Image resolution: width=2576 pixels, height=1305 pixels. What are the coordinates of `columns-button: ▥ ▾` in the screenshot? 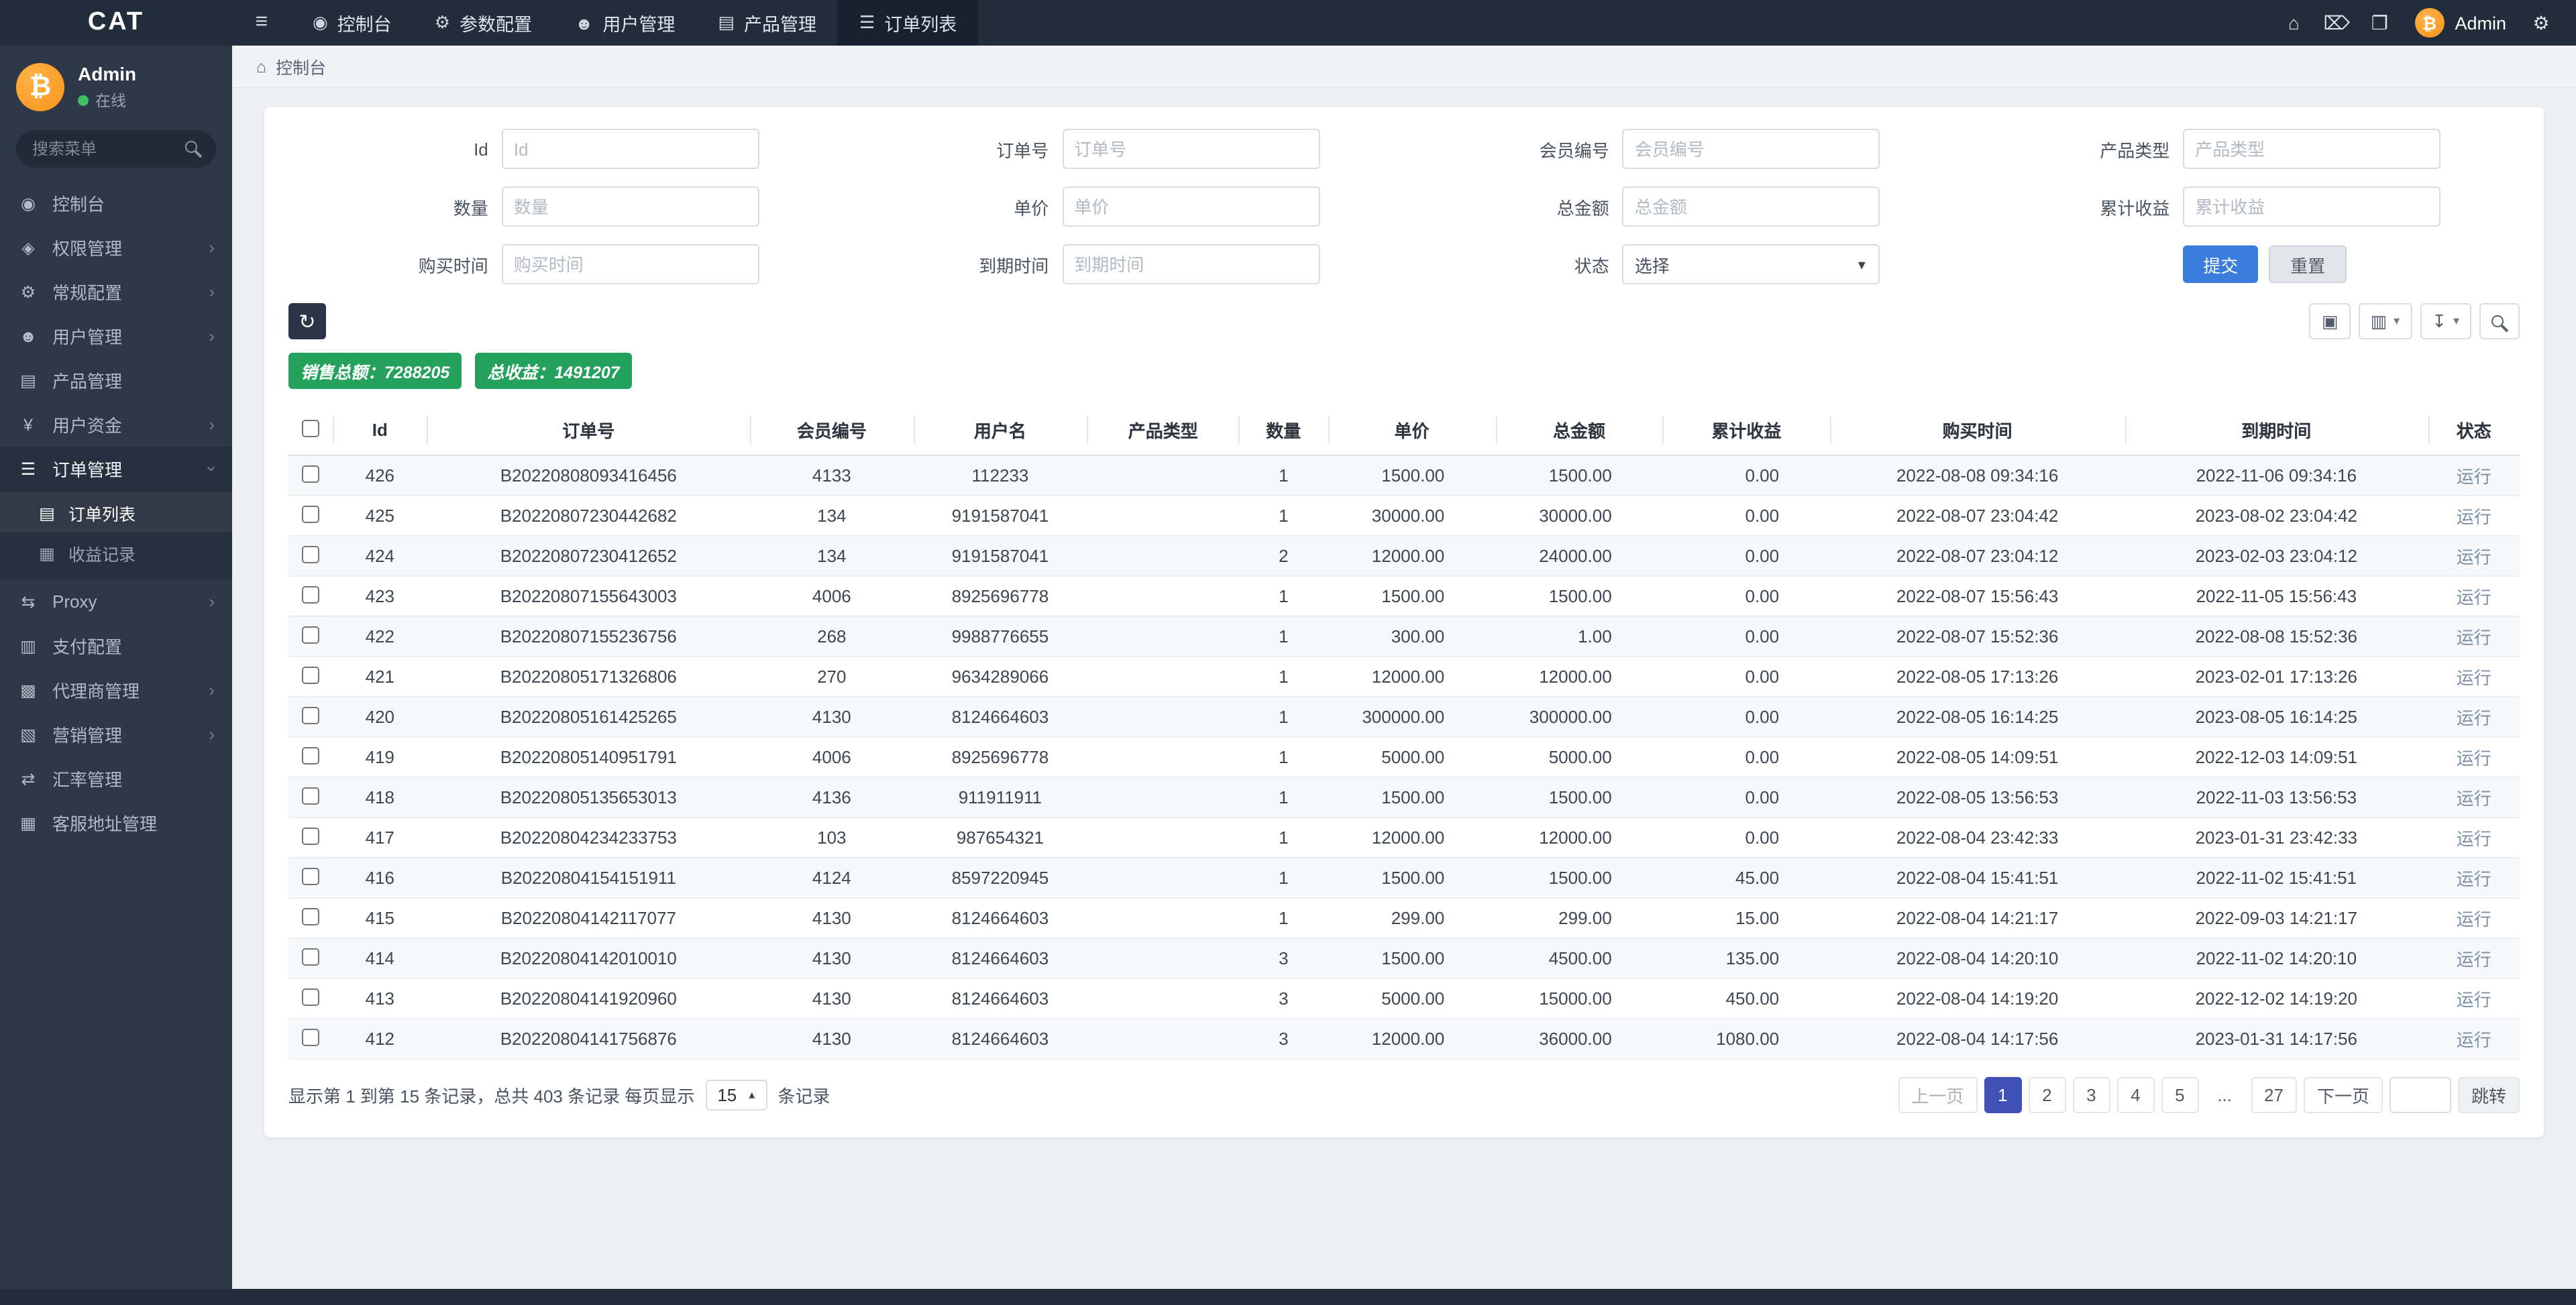 It's located at (2385, 321).